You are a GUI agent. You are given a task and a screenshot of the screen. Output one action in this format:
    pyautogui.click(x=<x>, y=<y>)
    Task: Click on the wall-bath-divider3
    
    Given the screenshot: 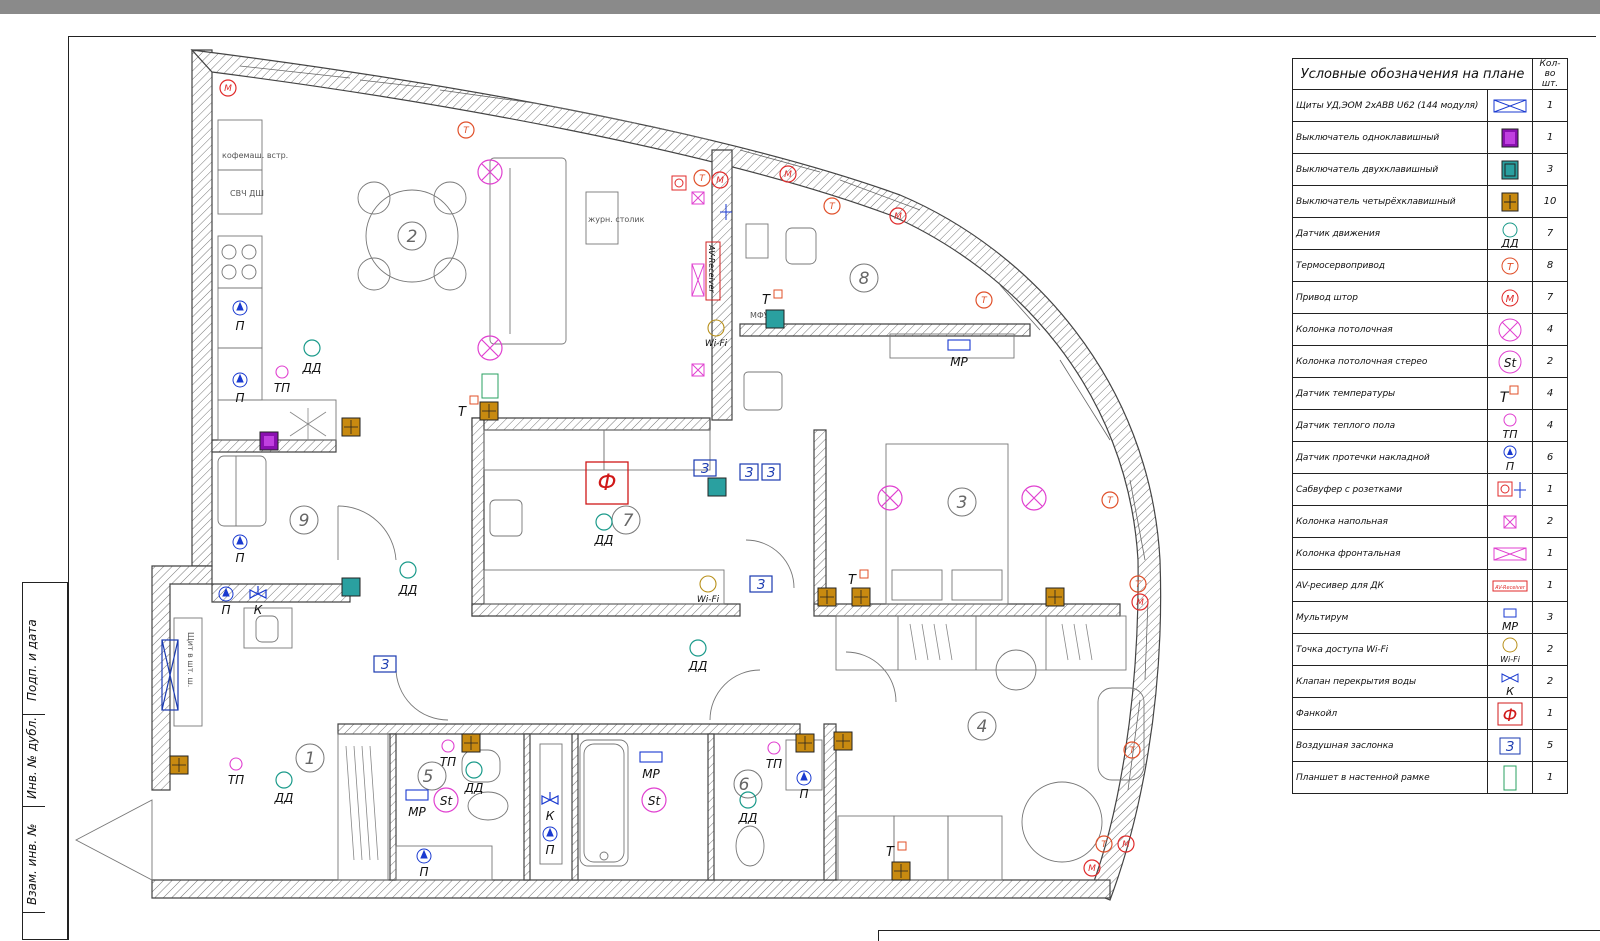 What is the action you would take?
    pyautogui.click(x=575, y=807)
    